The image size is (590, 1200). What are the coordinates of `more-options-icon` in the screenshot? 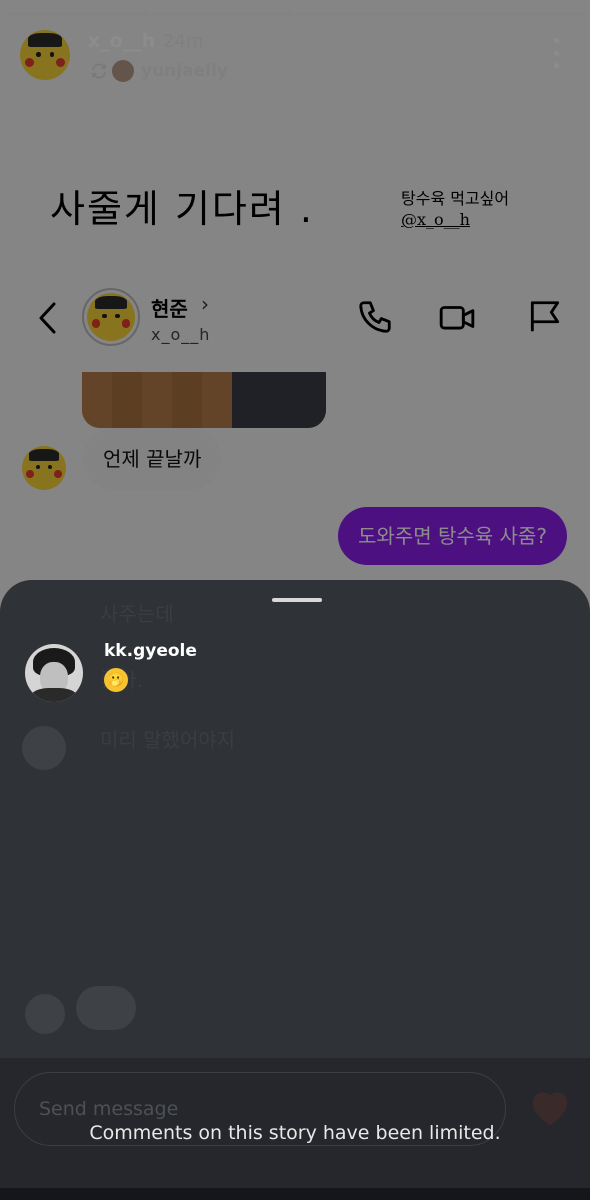 It's located at (556, 53).